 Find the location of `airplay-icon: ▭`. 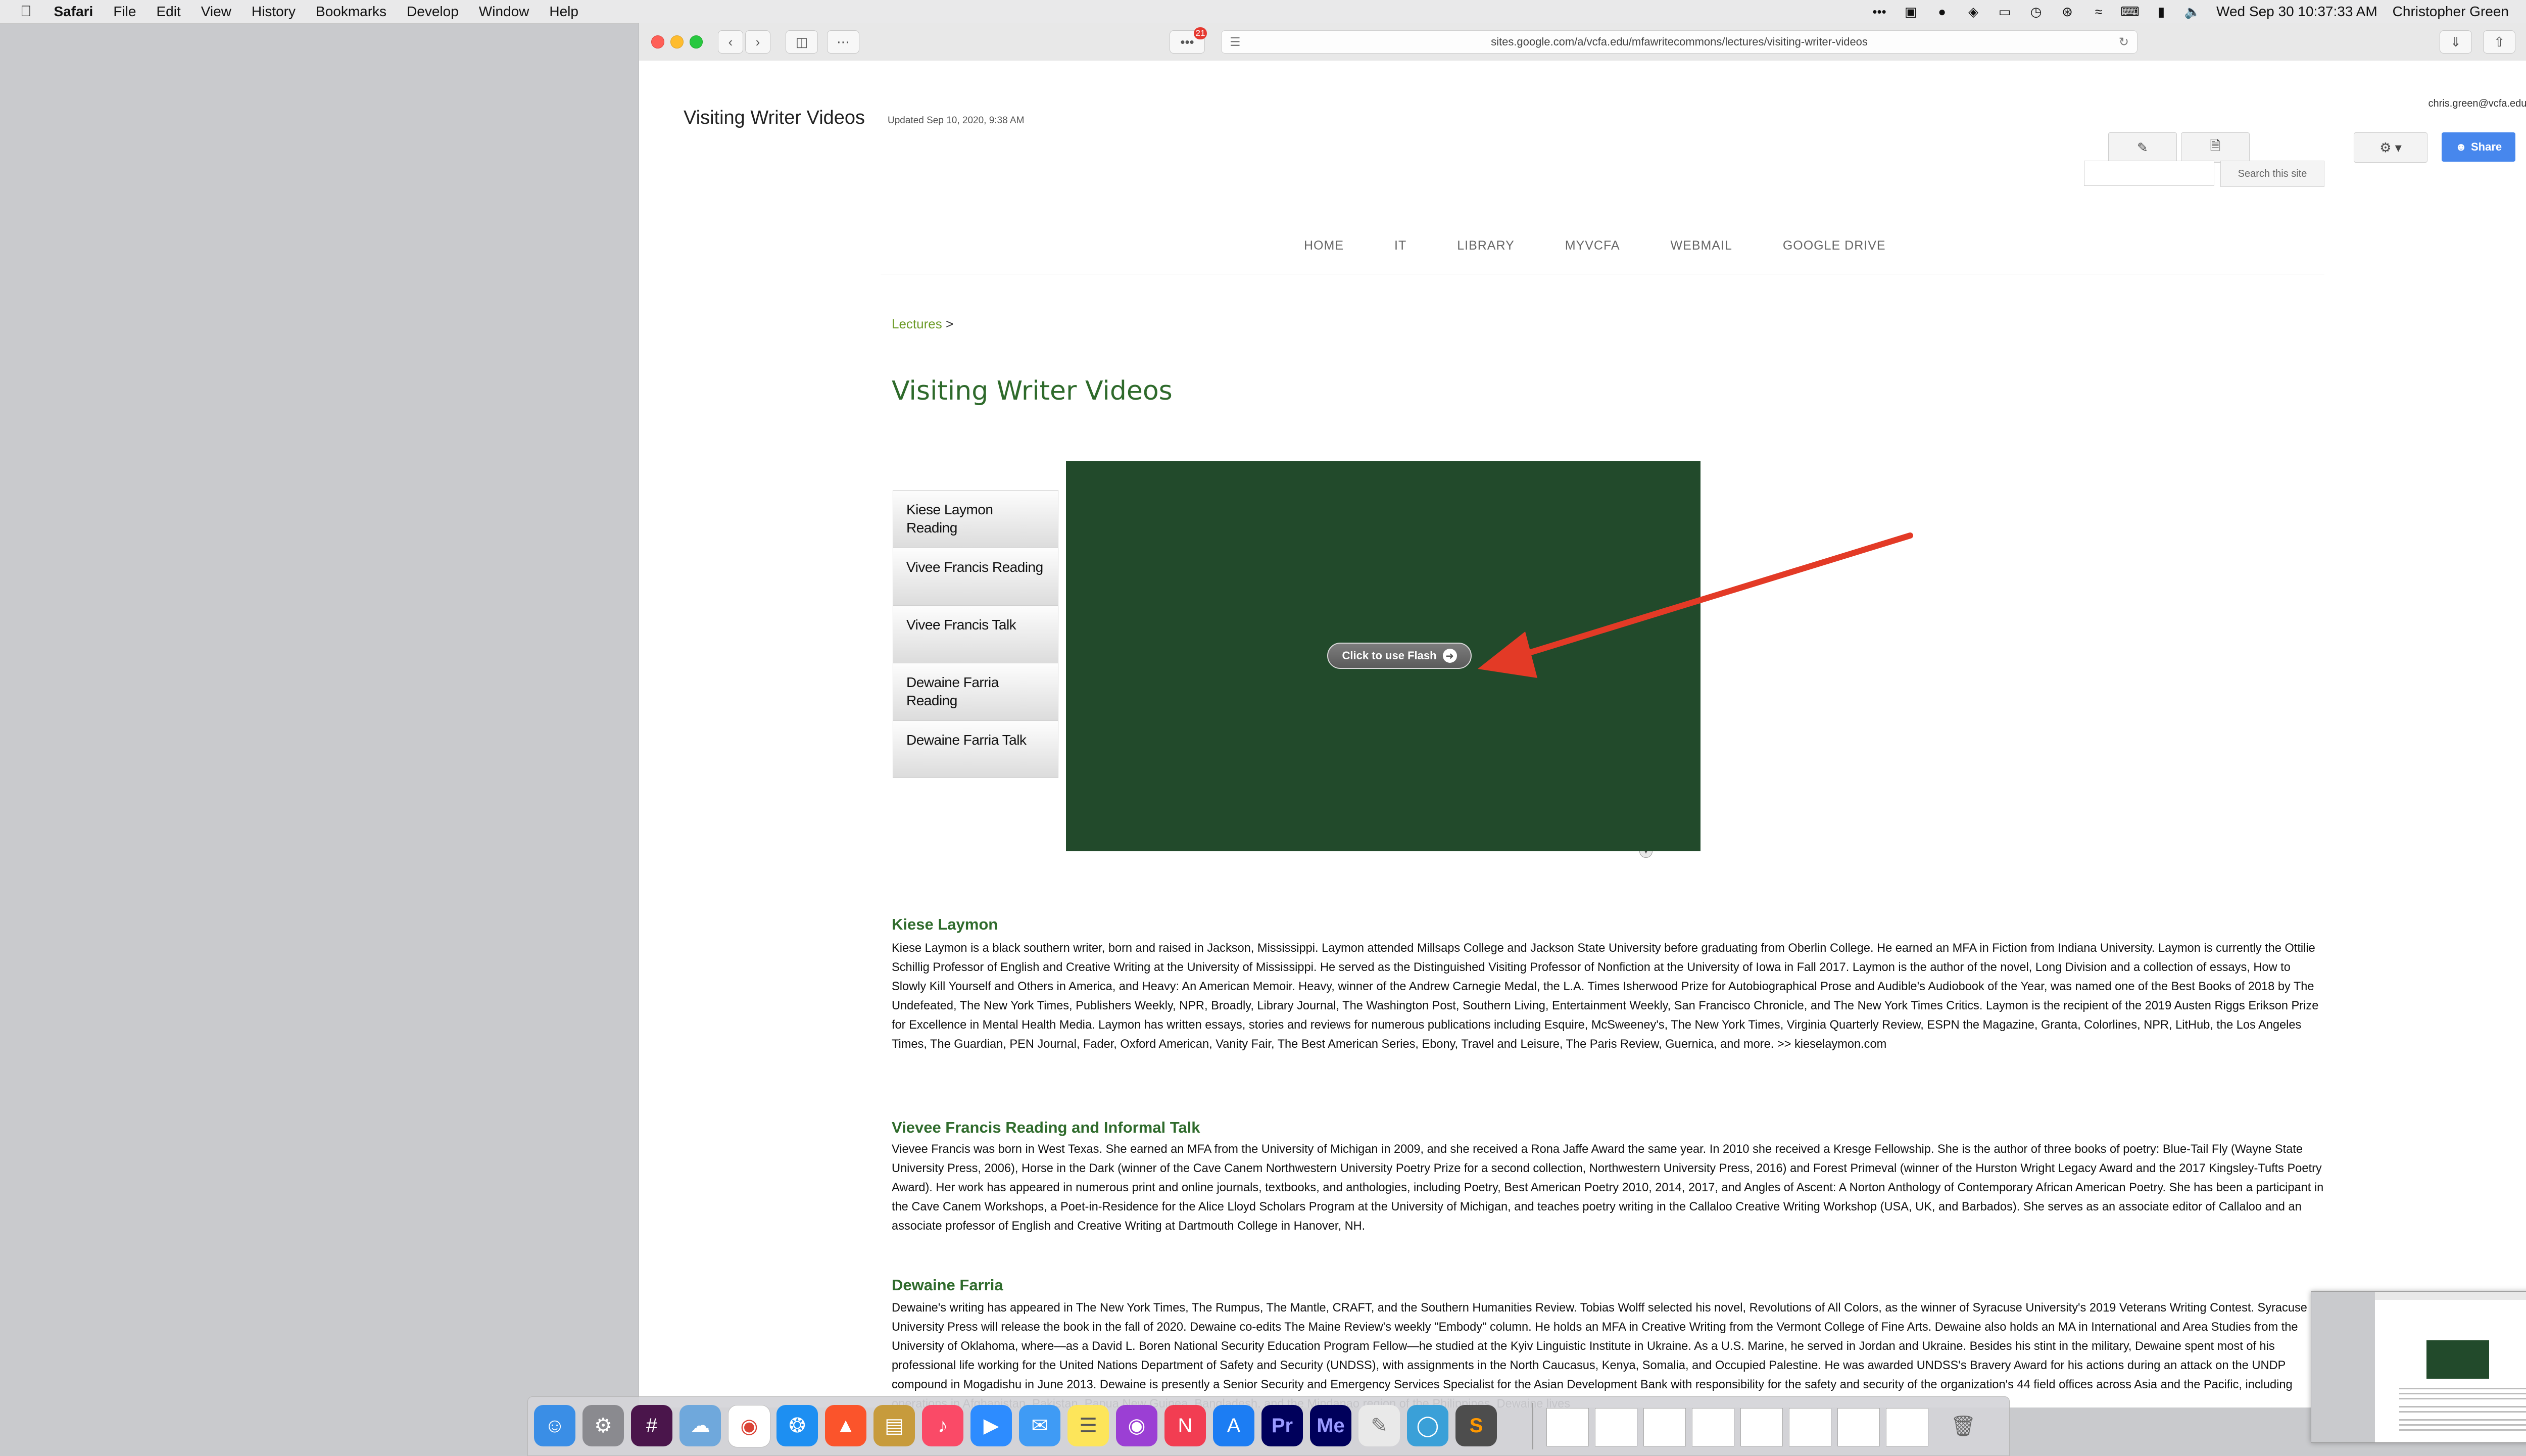

airplay-icon: ▭ is located at coordinates (2004, 11).